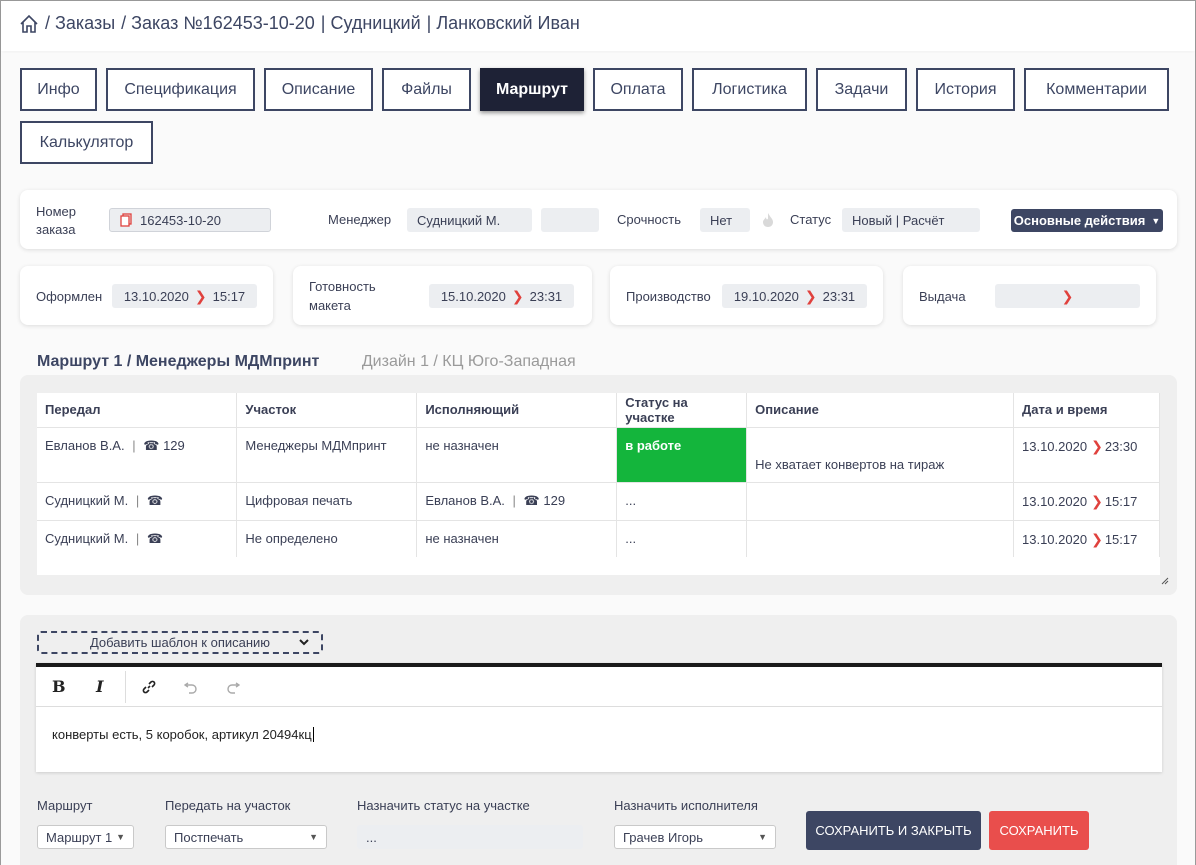 Image resolution: width=1196 pixels, height=865 pixels. What do you see at coordinates (327, 410) in the screenshot?
I see `col-header-section: Участок` at bounding box center [327, 410].